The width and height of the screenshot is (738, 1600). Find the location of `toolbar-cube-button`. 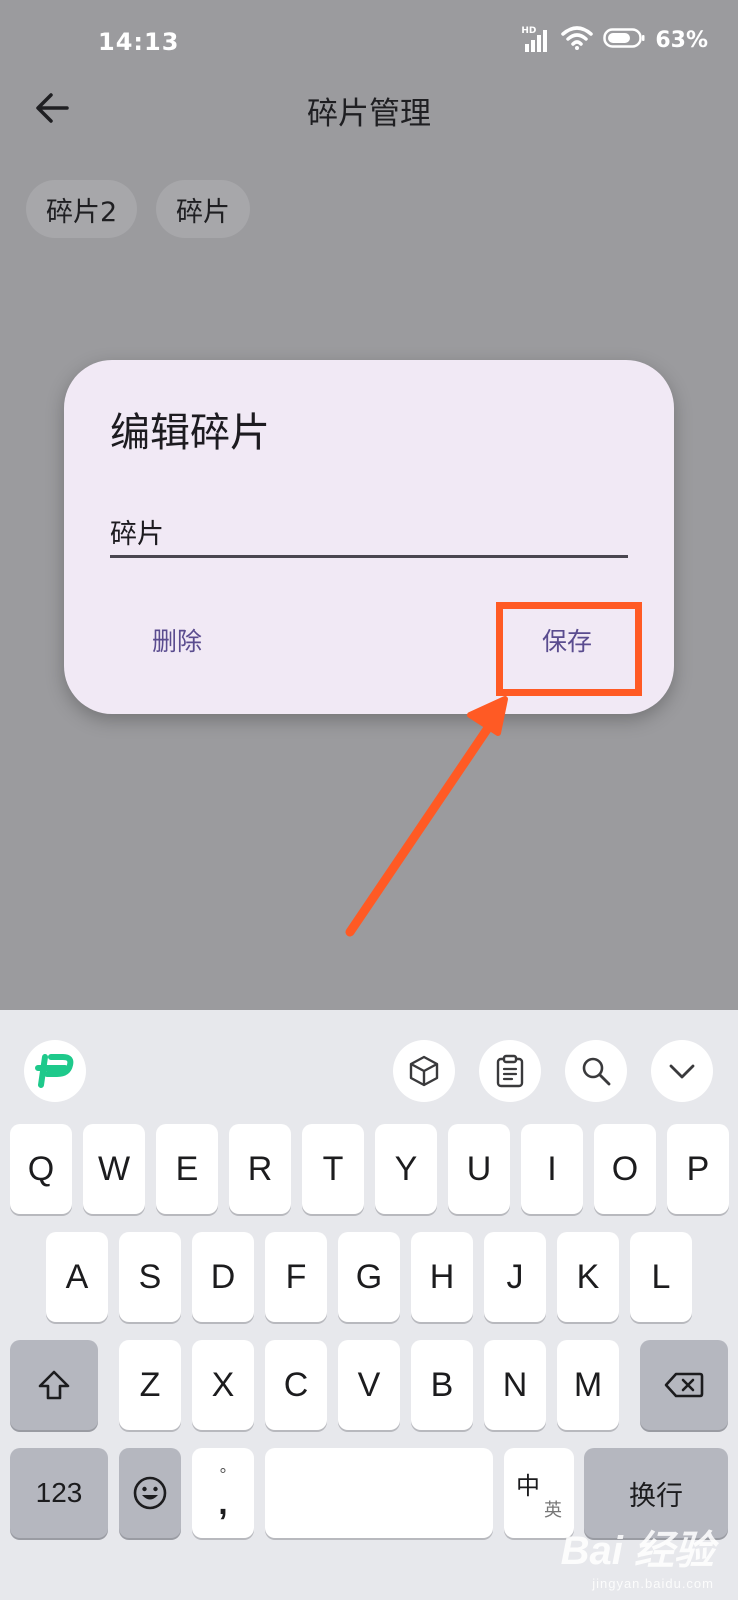

toolbar-cube-button is located at coordinates (424, 1071).